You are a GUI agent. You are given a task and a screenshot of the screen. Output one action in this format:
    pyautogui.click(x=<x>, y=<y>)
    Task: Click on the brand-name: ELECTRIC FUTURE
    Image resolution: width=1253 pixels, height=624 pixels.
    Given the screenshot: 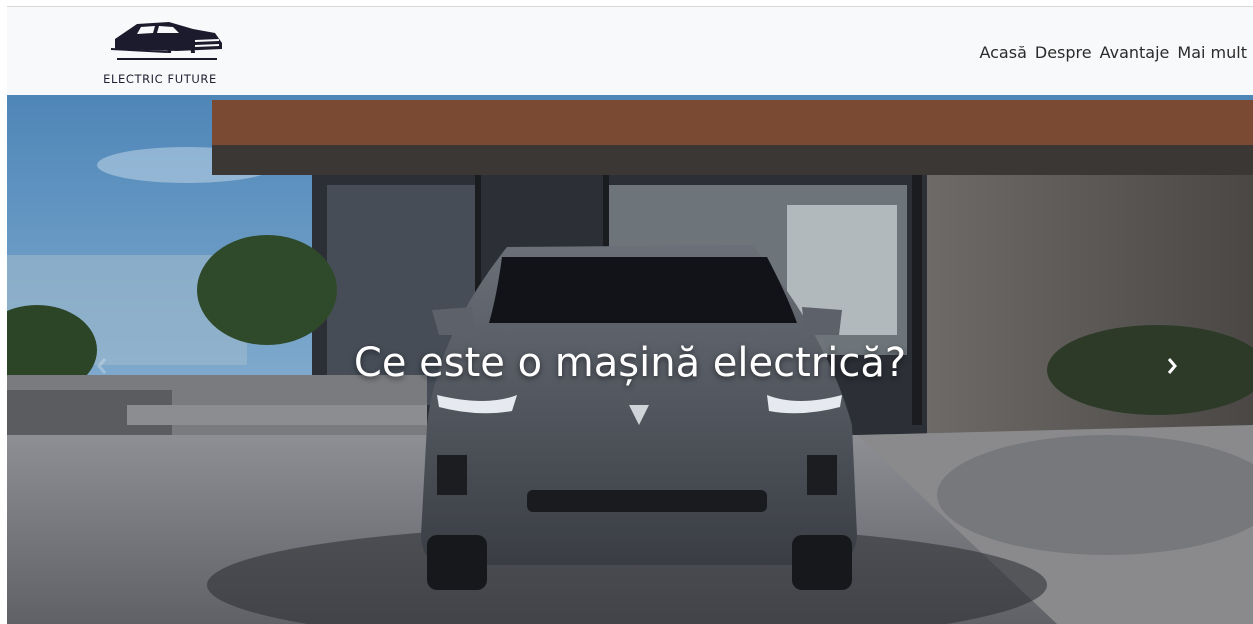 What is the action you would take?
    pyautogui.click(x=160, y=79)
    